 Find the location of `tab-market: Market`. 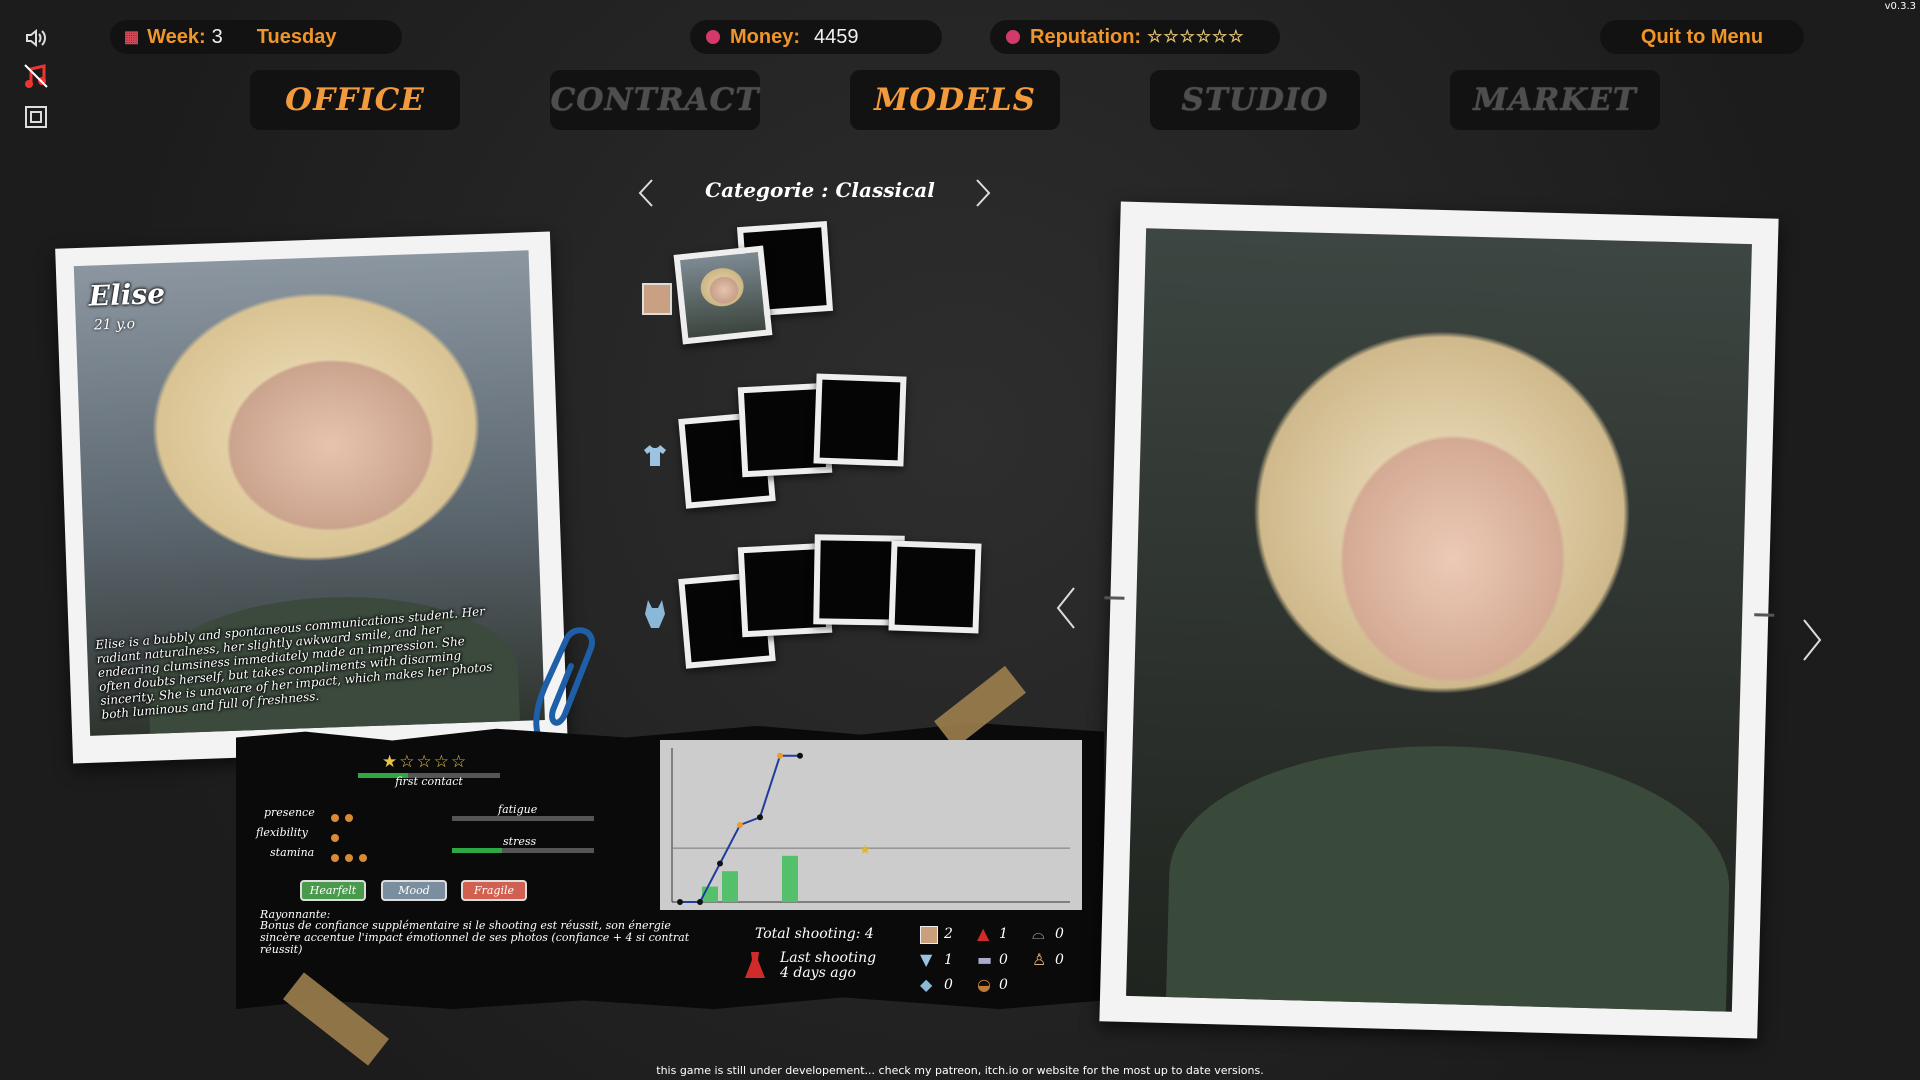

tab-market: Market is located at coordinates (1555, 100).